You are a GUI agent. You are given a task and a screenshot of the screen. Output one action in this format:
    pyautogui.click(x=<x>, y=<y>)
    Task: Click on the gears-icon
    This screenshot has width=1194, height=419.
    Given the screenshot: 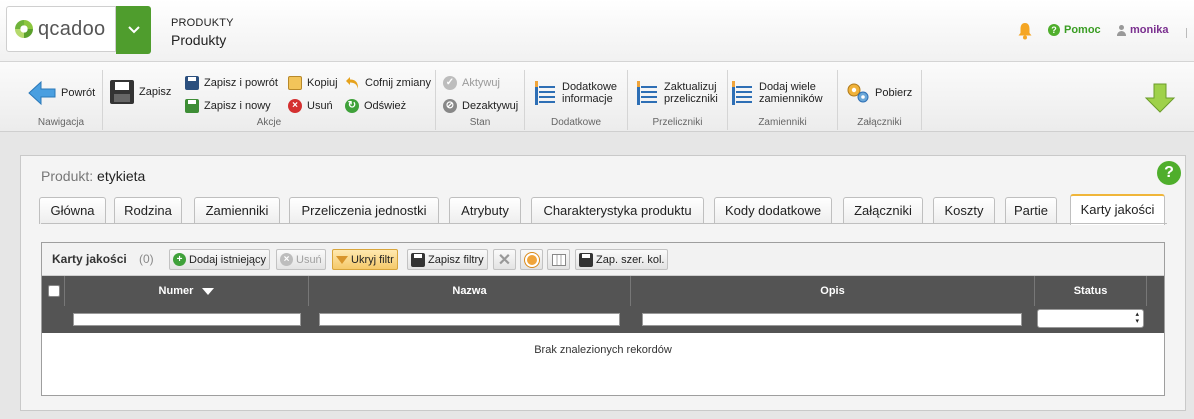 What is the action you would take?
    pyautogui.click(x=858, y=93)
    